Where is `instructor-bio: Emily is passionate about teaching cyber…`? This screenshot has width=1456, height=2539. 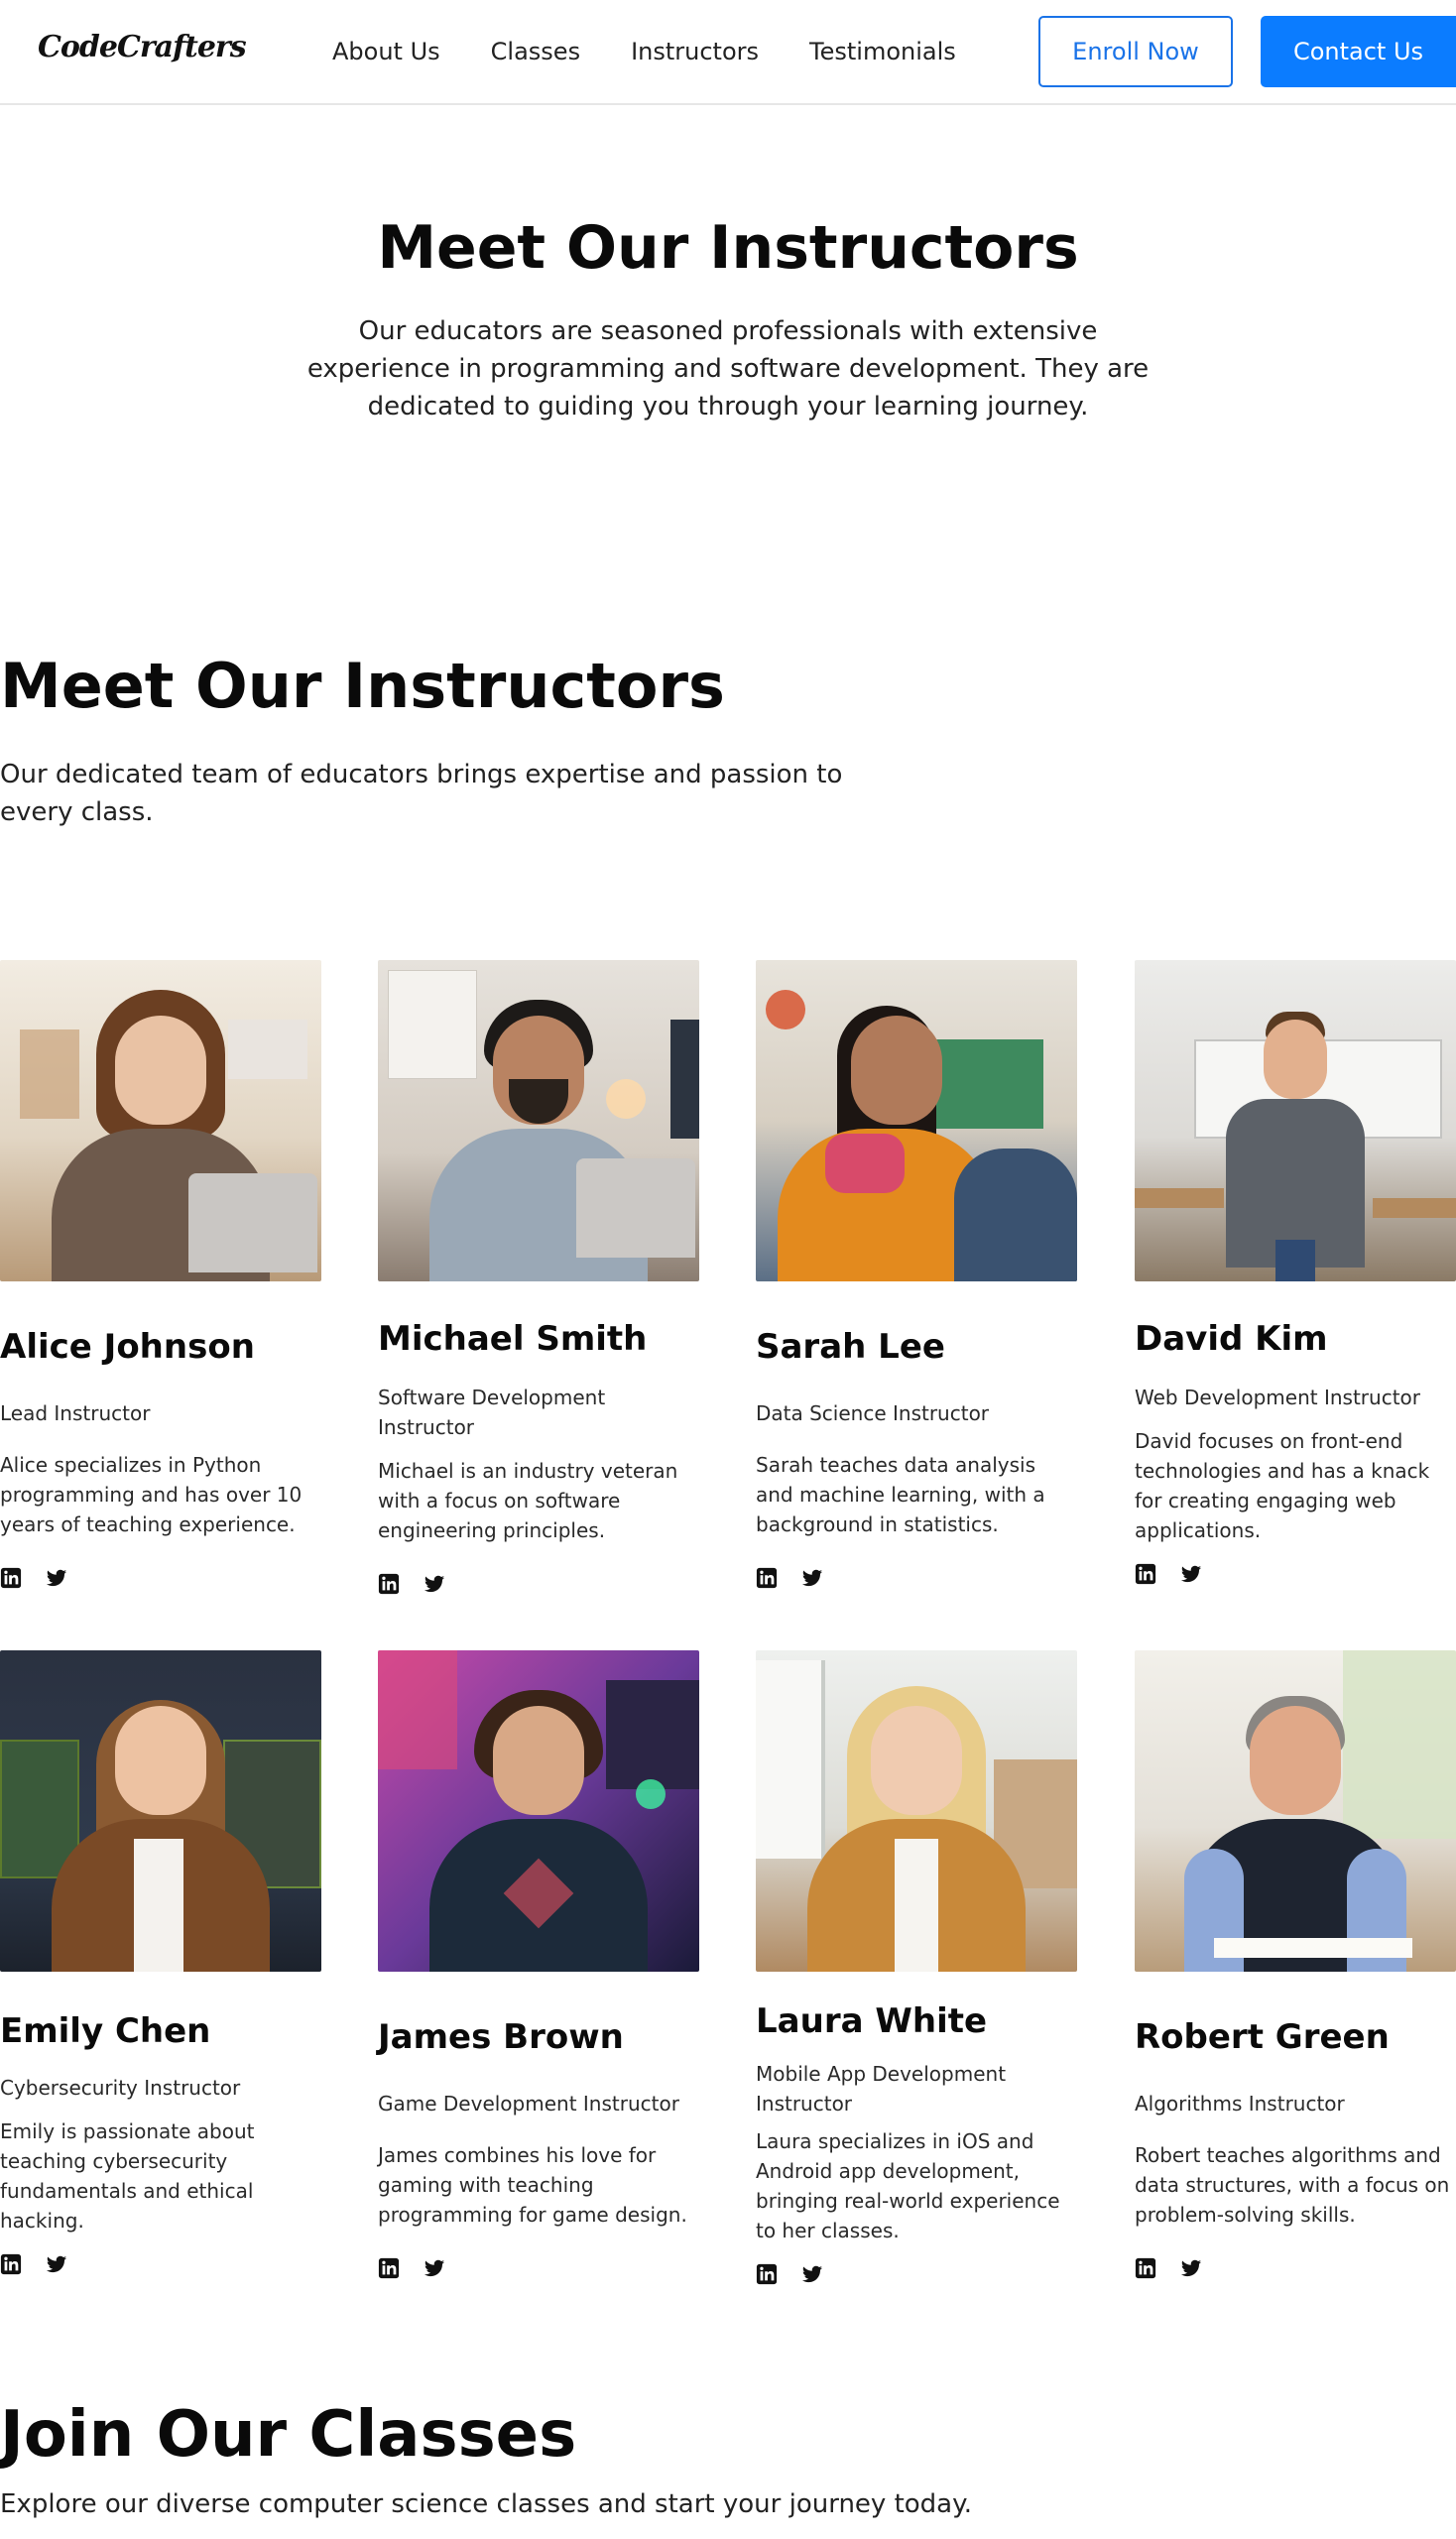
instructor-bio: Emily is passionate about teaching cyber… is located at coordinates (127, 2176).